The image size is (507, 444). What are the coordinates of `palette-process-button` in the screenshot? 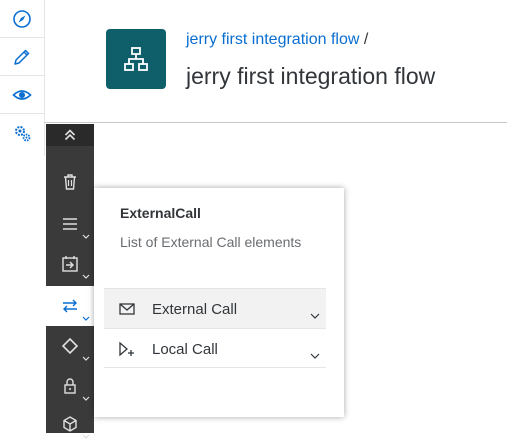 It's located at (70, 264).